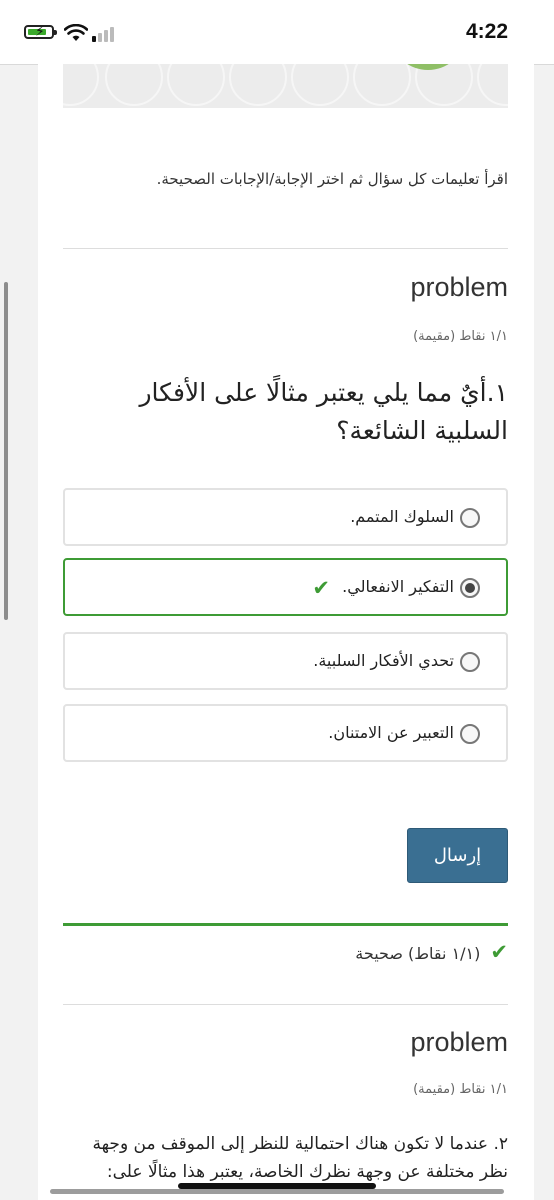  Describe the element at coordinates (277, 1186) in the screenshot. I see `home-indicator` at that location.